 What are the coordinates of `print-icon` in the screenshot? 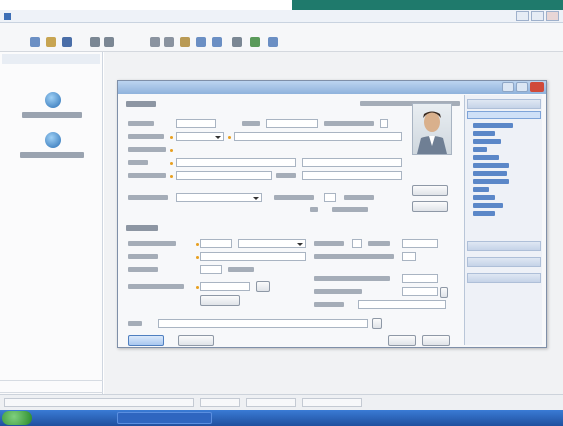 It's located at (95, 42).